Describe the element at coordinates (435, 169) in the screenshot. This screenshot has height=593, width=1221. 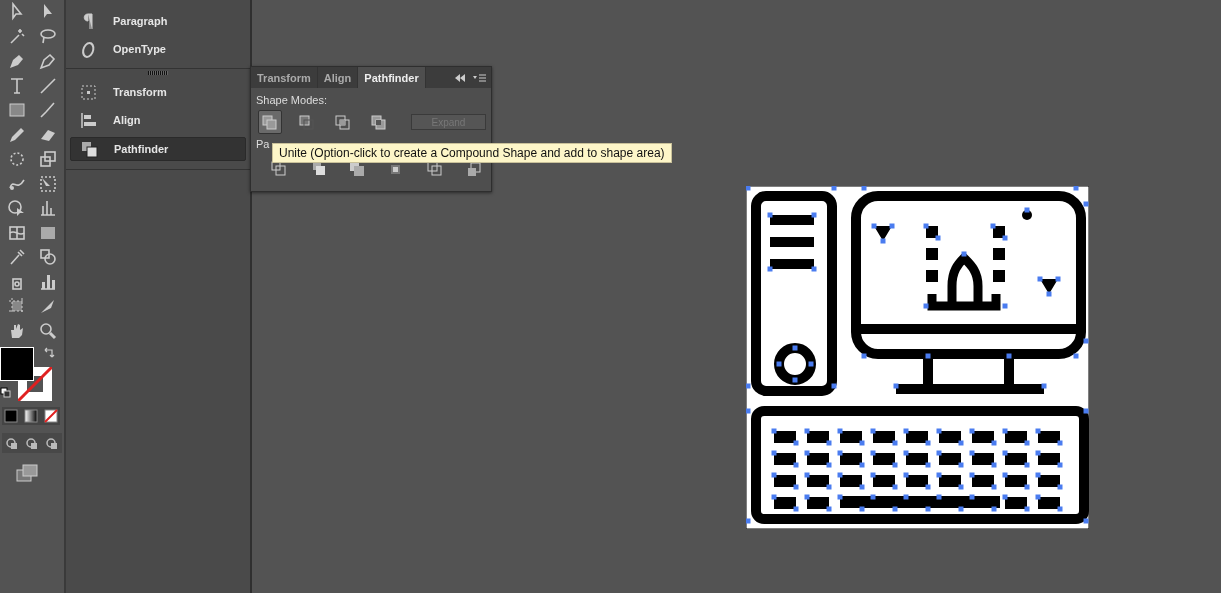
I see `outline-icon` at that location.